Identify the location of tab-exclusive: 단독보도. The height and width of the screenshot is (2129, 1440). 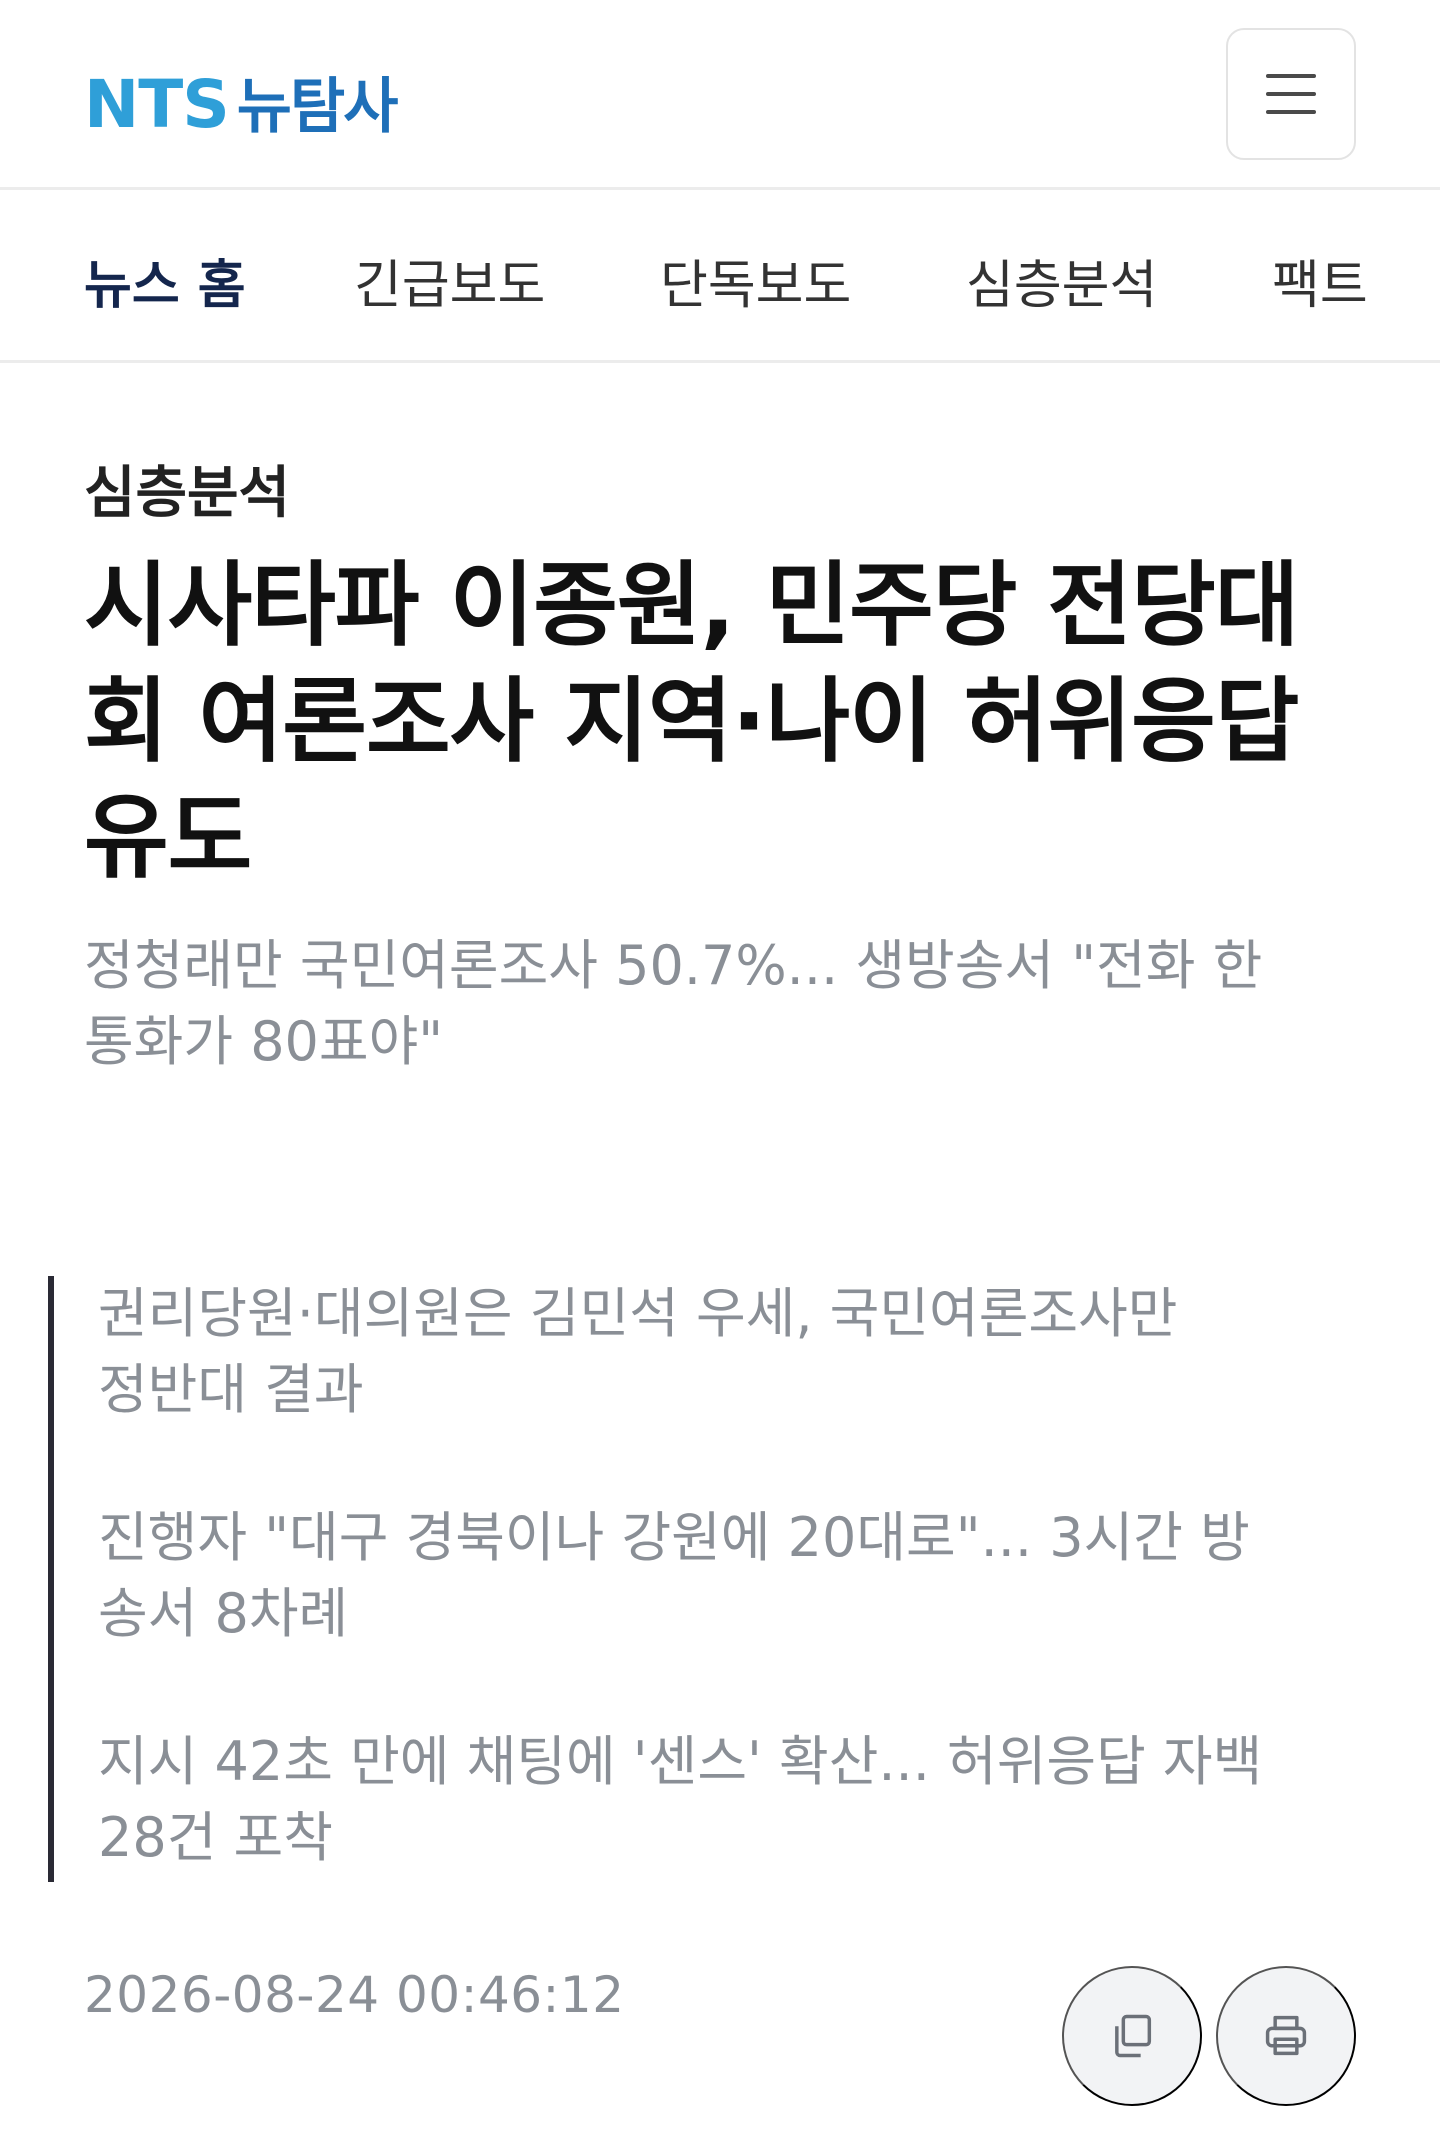
(755, 280).